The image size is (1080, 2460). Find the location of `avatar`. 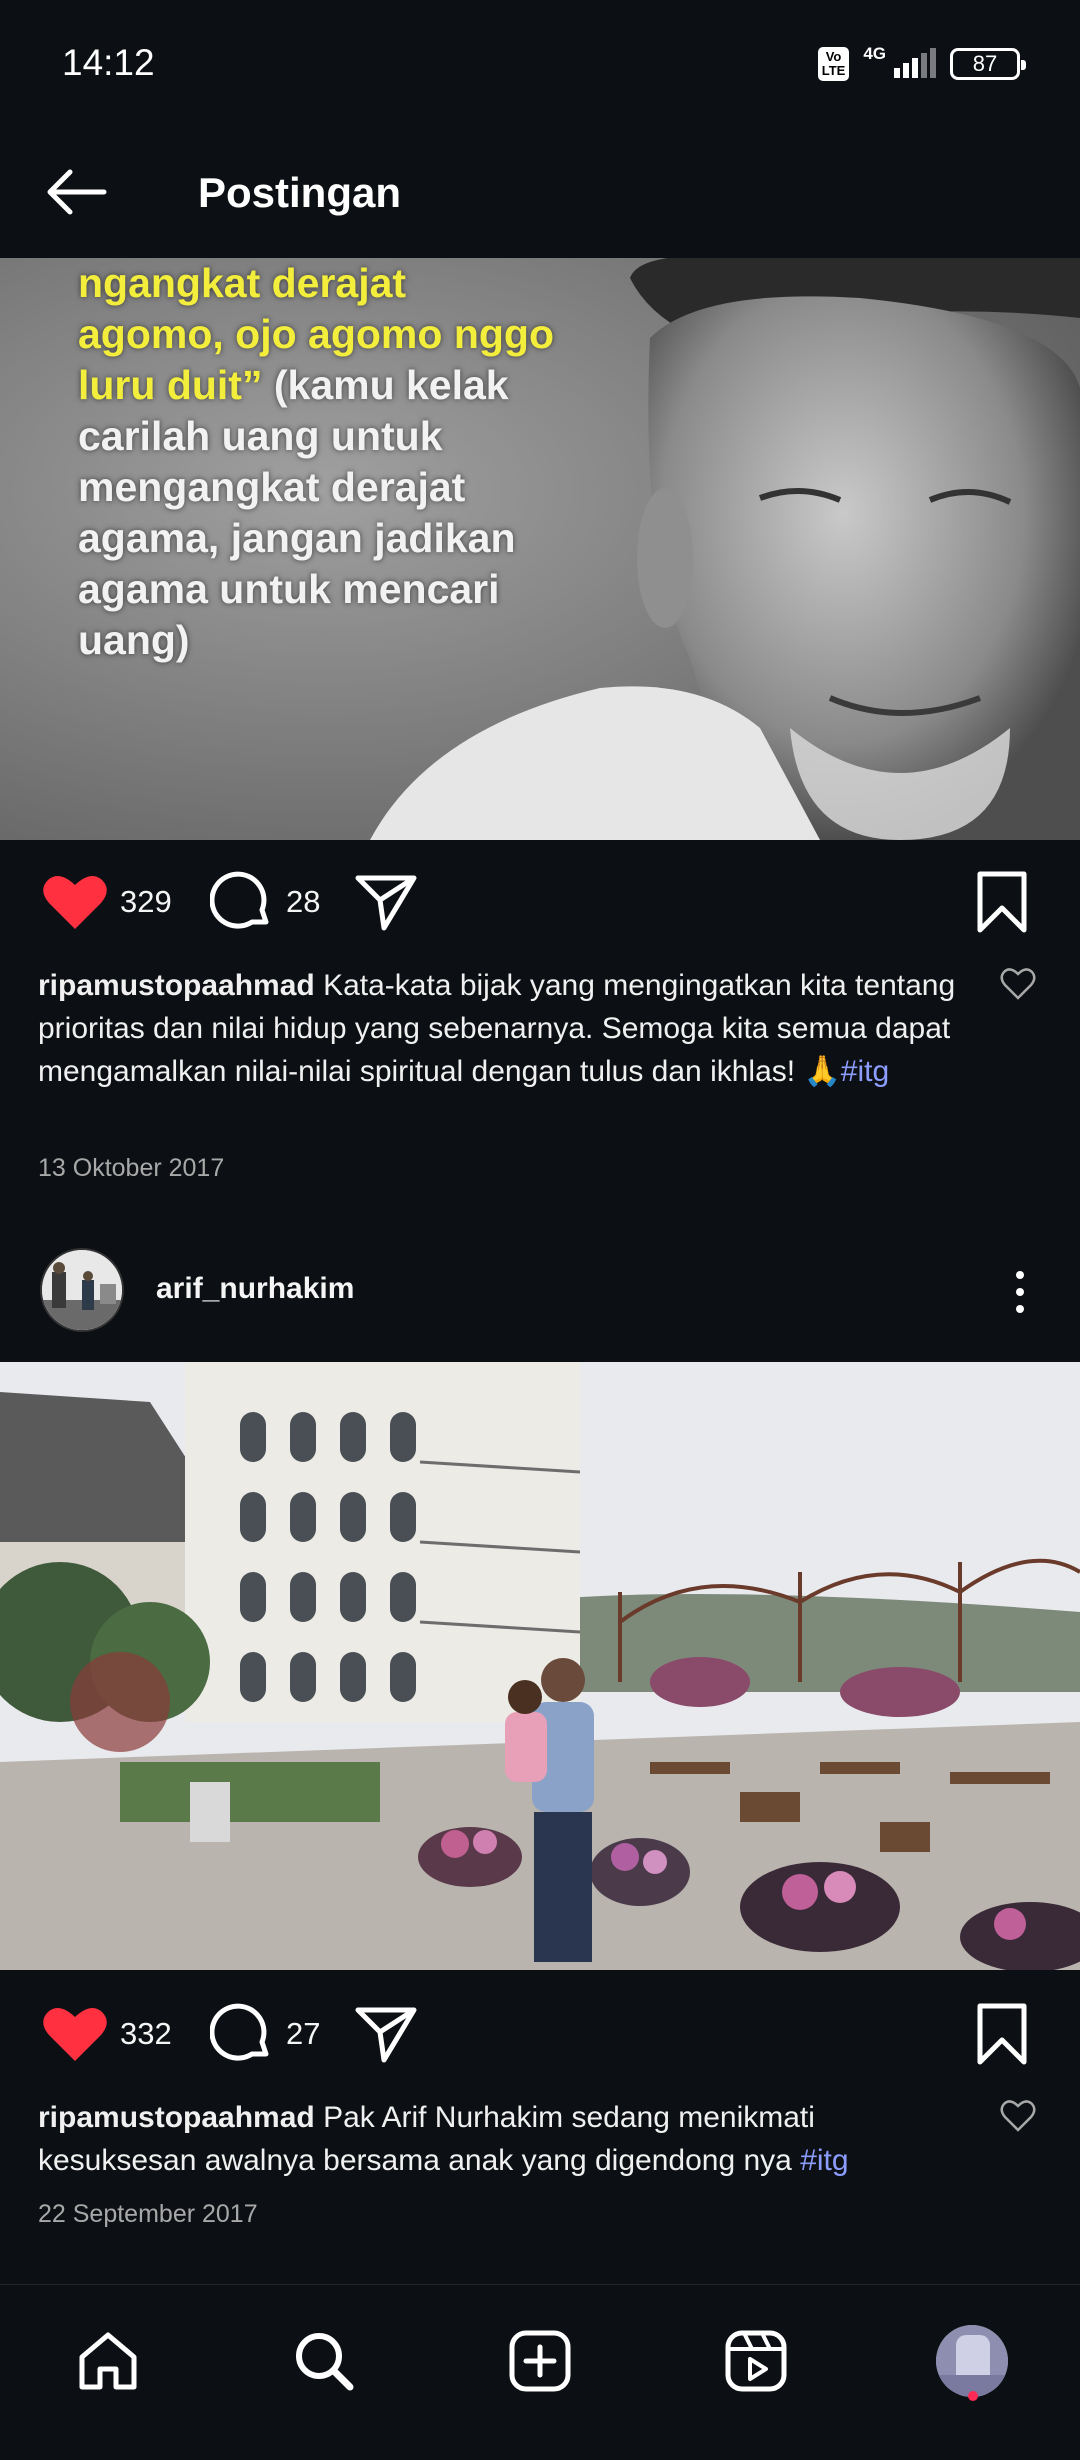

avatar is located at coordinates (82, 1290).